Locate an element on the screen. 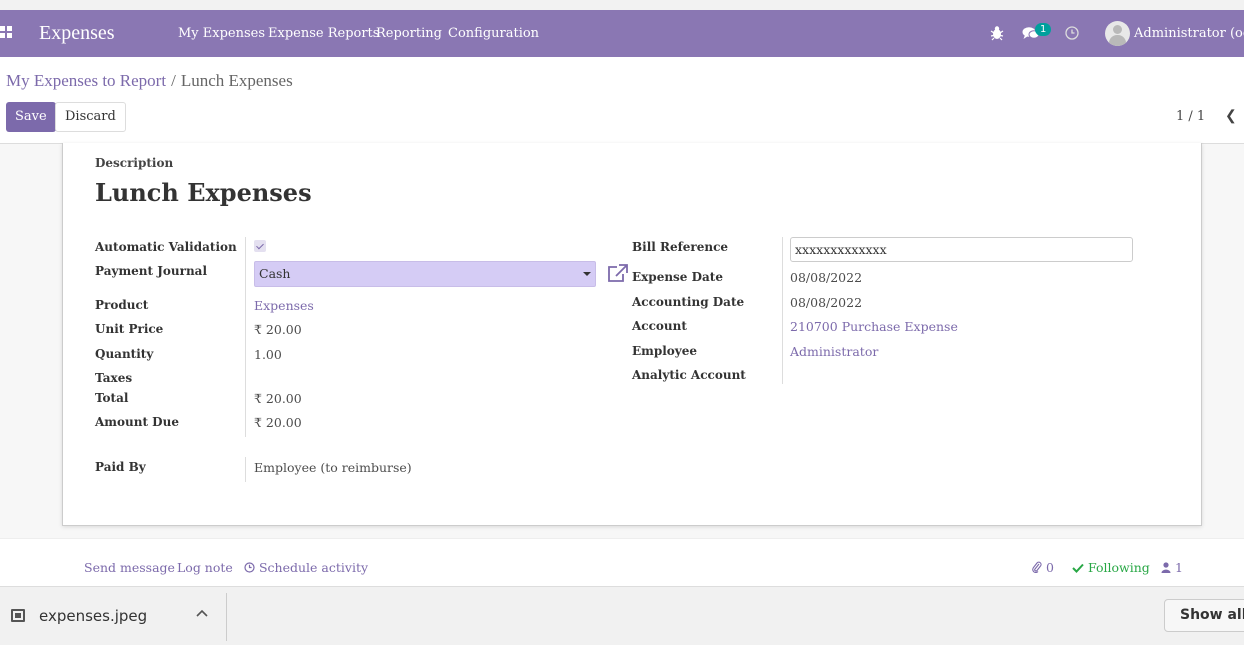  analytic-account-label: Analytic Account is located at coordinates (689, 375).